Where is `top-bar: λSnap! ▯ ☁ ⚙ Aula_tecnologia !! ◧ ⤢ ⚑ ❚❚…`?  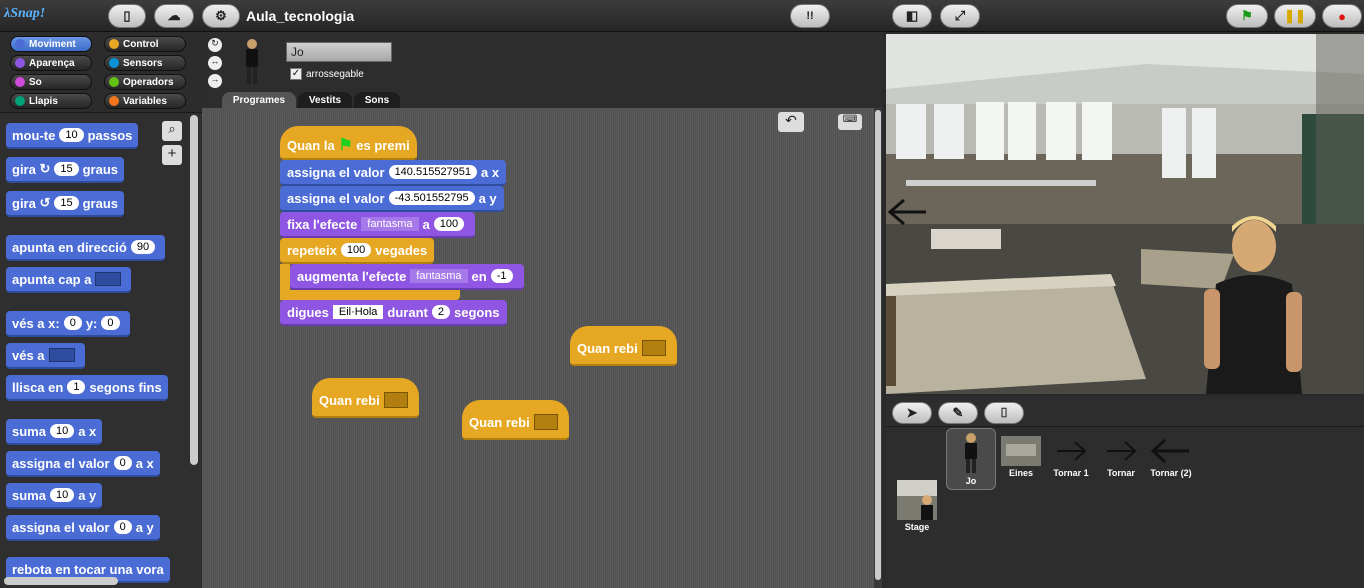 top-bar: λSnap! ▯ ☁ ⚙ Aula_tecnologia !! ◧ ⤢ ⚑ ❚❚… is located at coordinates (682, 16).